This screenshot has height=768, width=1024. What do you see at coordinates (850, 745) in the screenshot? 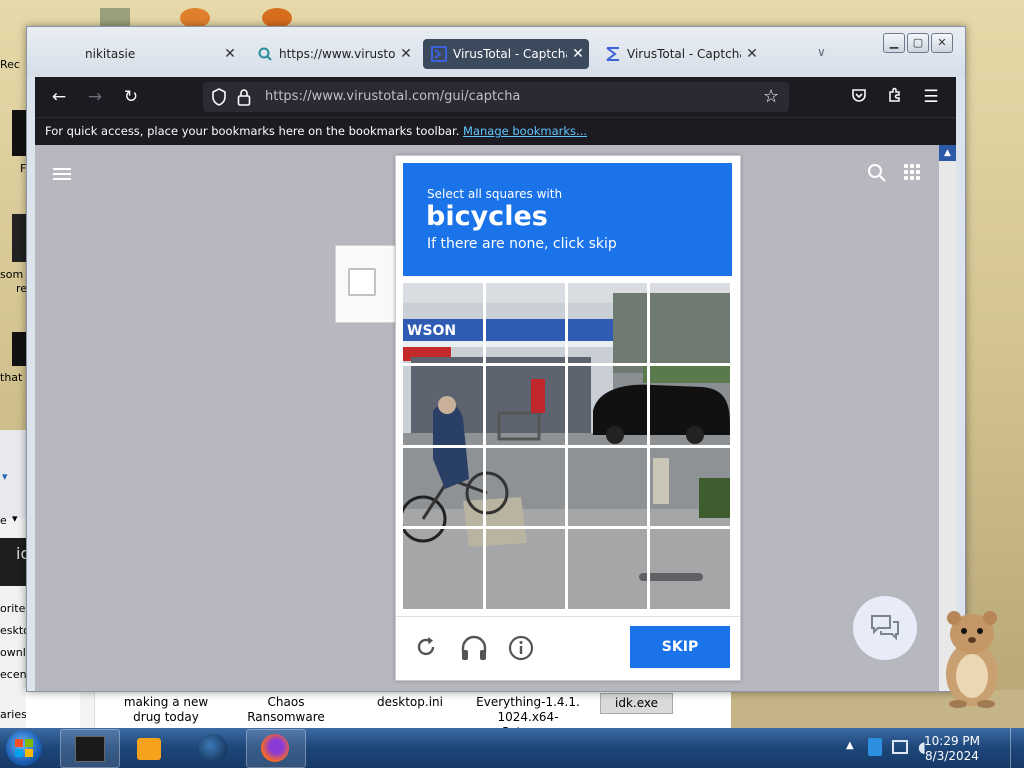
I see `show-hidden-icons-icon: ▲` at bounding box center [850, 745].